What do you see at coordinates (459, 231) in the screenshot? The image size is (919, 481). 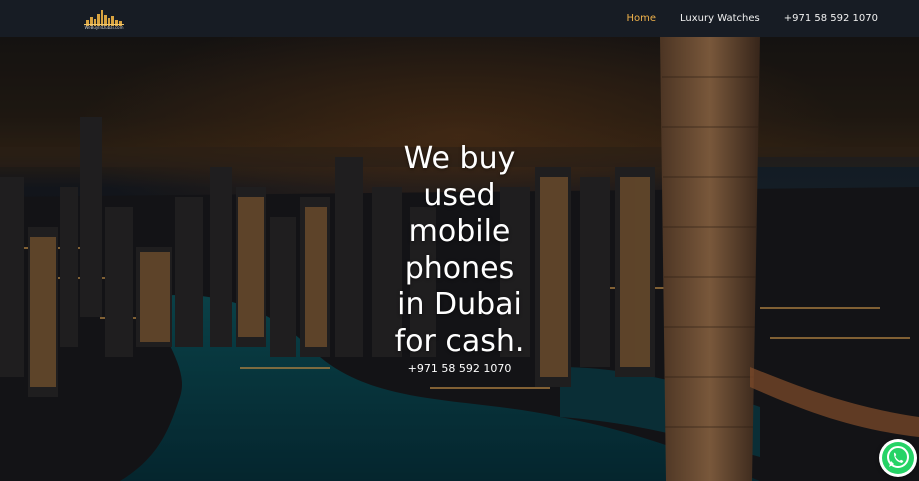 I see `hero-title-line: mobile` at bounding box center [459, 231].